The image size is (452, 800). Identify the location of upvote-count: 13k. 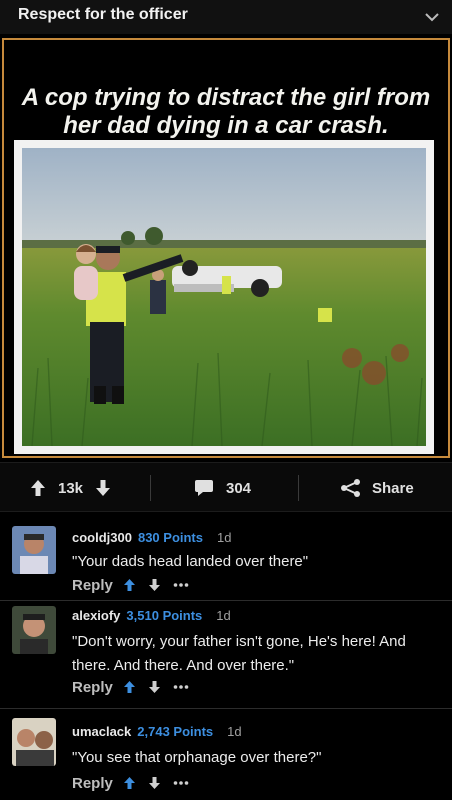
(71, 488).